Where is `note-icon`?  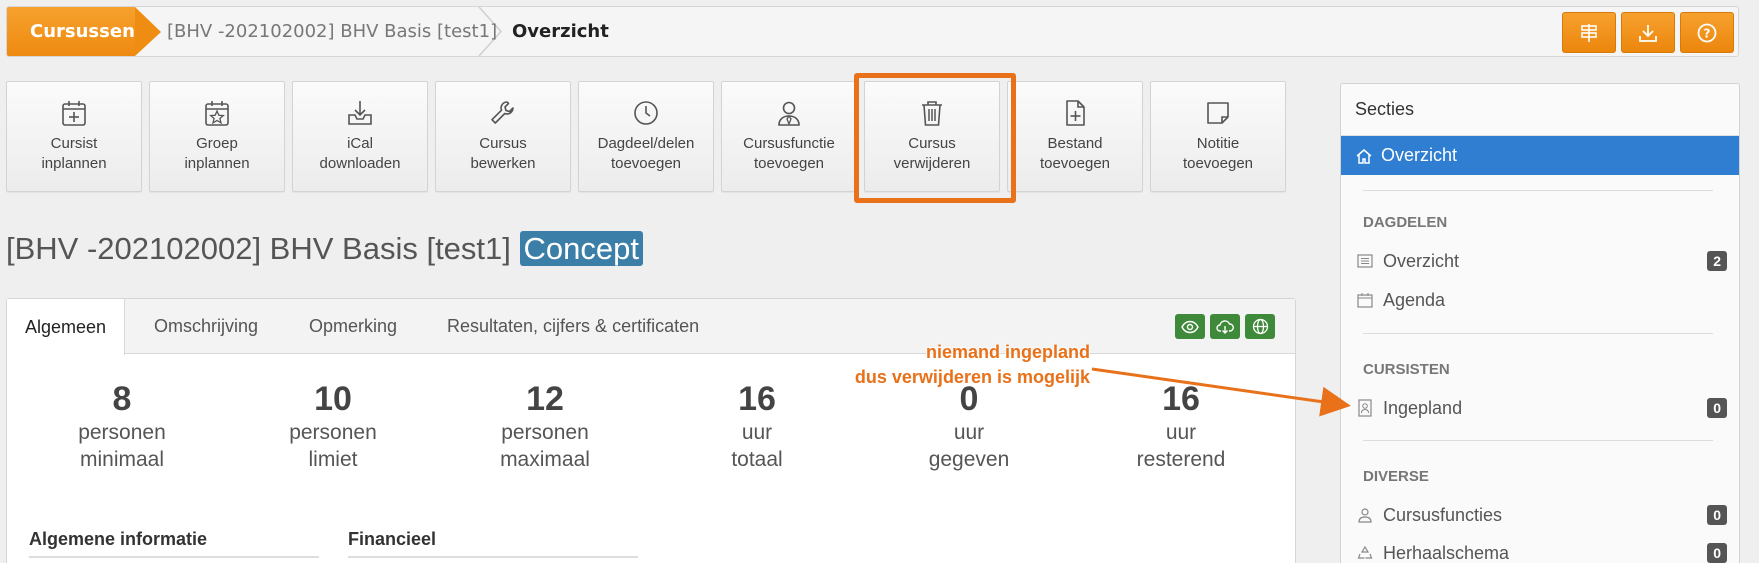 note-icon is located at coordinates (1218, 113).